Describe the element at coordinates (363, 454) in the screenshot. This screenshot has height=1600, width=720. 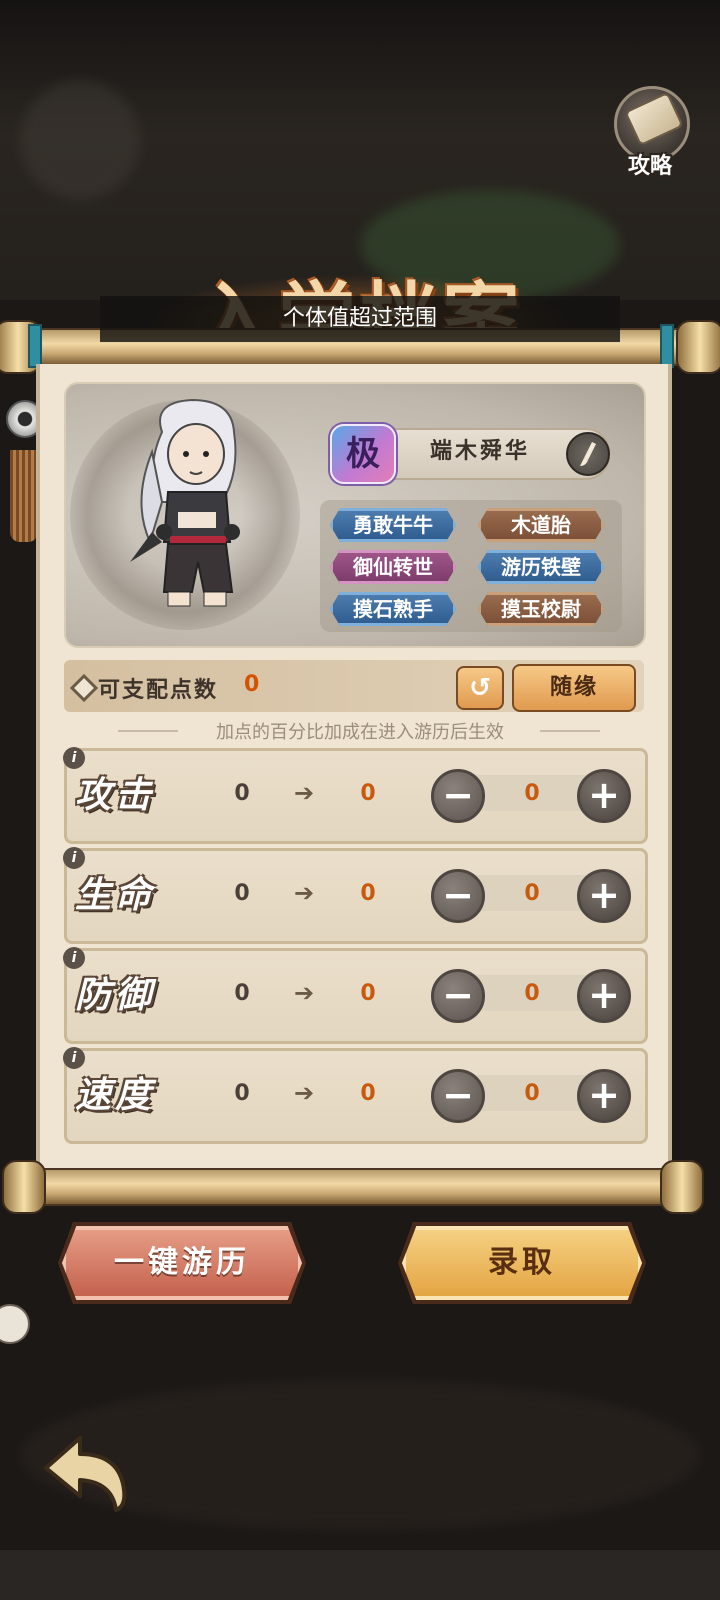
I see `rank-badge: 极` at that location.